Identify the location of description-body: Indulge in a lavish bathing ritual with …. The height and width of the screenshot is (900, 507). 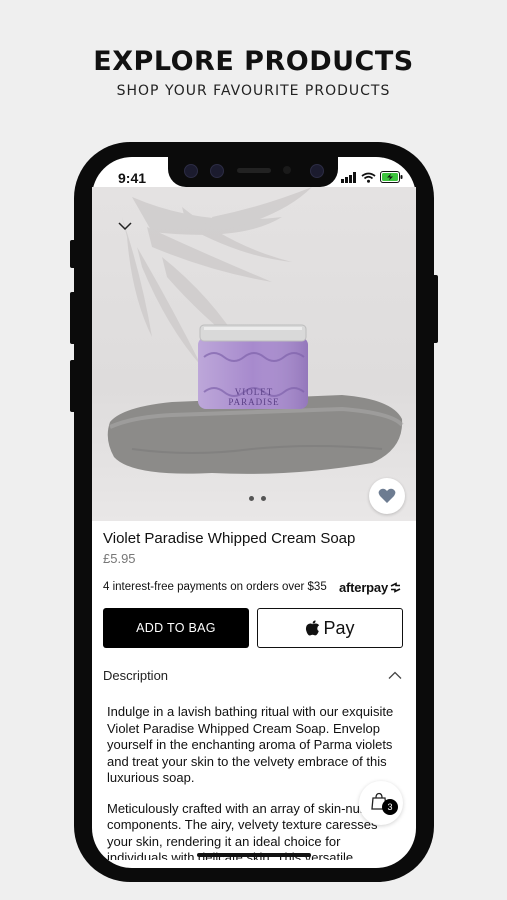
(255, 782).